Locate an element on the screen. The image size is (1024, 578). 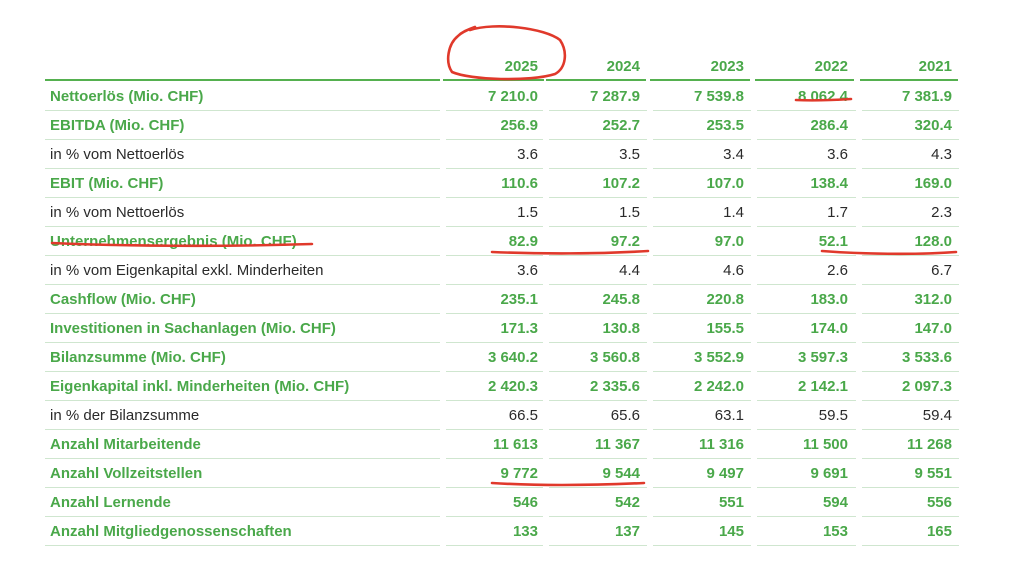
value-cell-2024: 97.2 is located at coordinates (625, 241).